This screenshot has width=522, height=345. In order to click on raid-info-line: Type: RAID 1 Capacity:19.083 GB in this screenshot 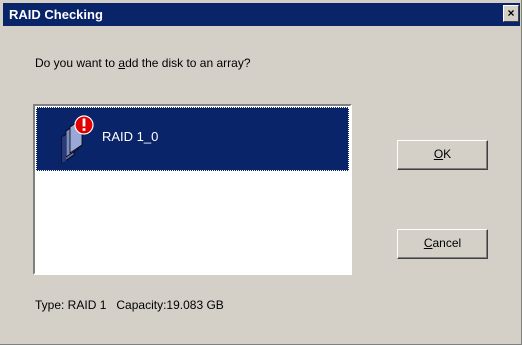, I will do `click(129, 305)`.